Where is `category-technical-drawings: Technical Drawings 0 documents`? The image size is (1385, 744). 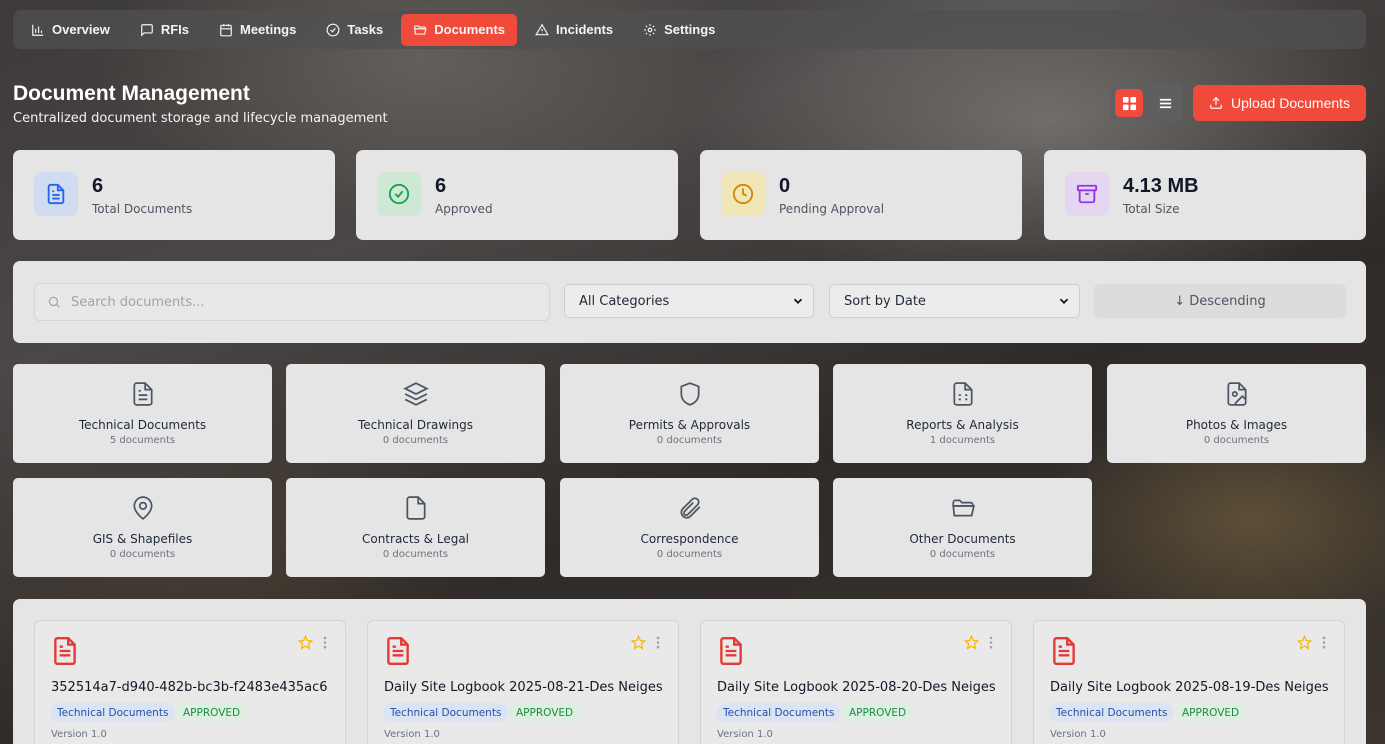 category-technical-drawings: Technical Drawings 0 documents is located at coordinates (415, 413).